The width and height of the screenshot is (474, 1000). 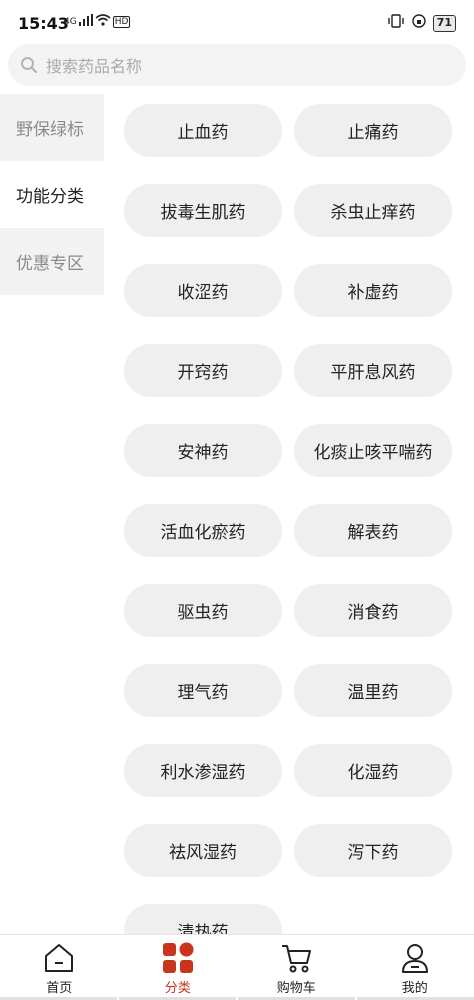 I want to click on category-button: 拔毒生肌药, so click(x=203, y=210).